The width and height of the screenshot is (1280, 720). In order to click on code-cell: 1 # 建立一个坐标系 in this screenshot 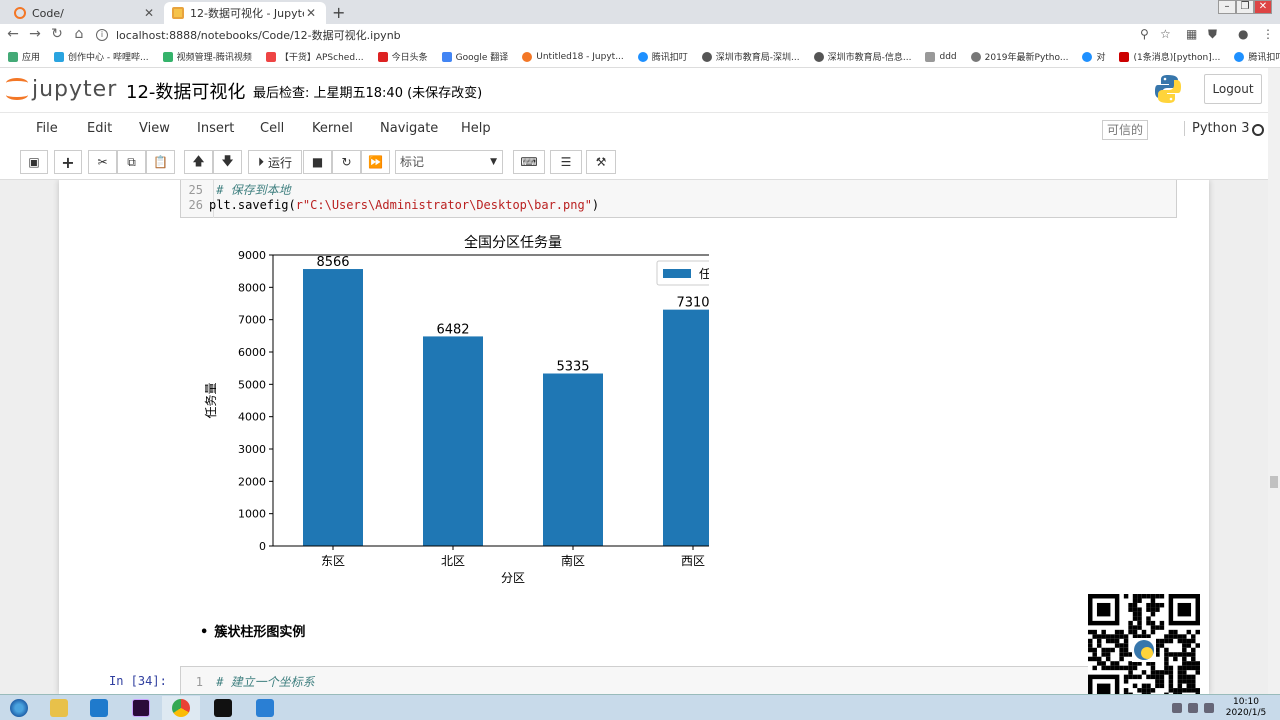, I will do `click(678, 680)`.